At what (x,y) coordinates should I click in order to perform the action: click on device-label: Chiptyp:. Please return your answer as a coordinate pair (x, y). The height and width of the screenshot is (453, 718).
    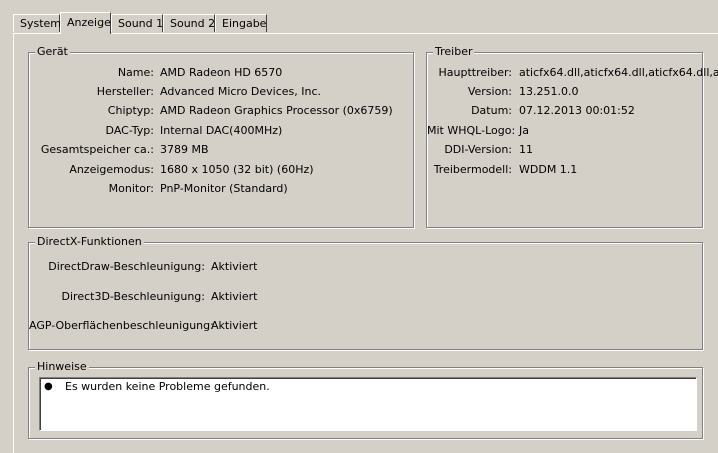
    Looking at the image, I should click on (130, 110).